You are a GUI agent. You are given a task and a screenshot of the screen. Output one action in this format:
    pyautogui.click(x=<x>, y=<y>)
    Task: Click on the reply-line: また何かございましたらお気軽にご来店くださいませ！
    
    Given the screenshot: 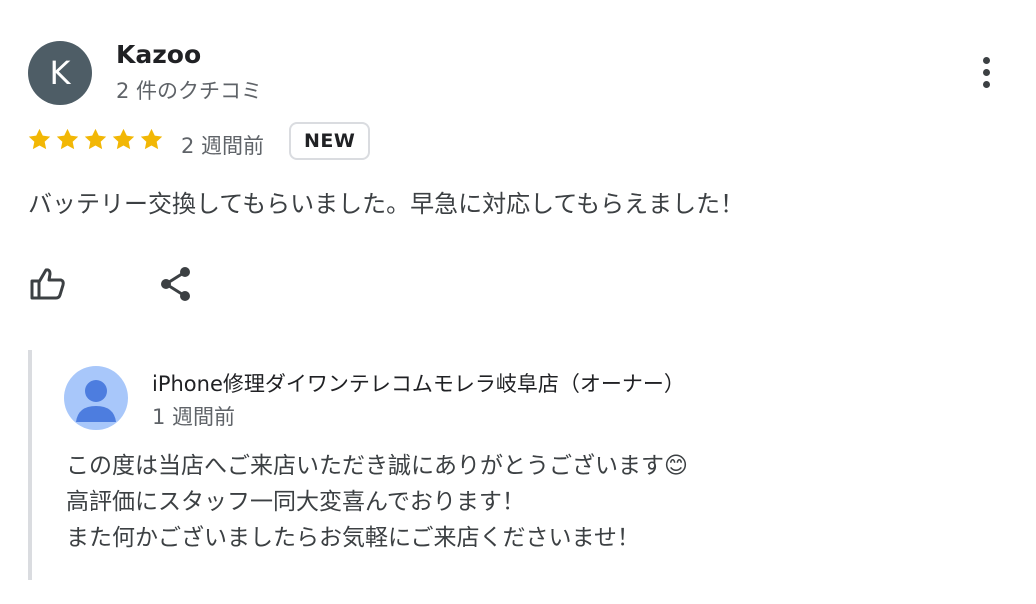 What is the action you would take?
    pyautogui.click(x=353, y=538)
    